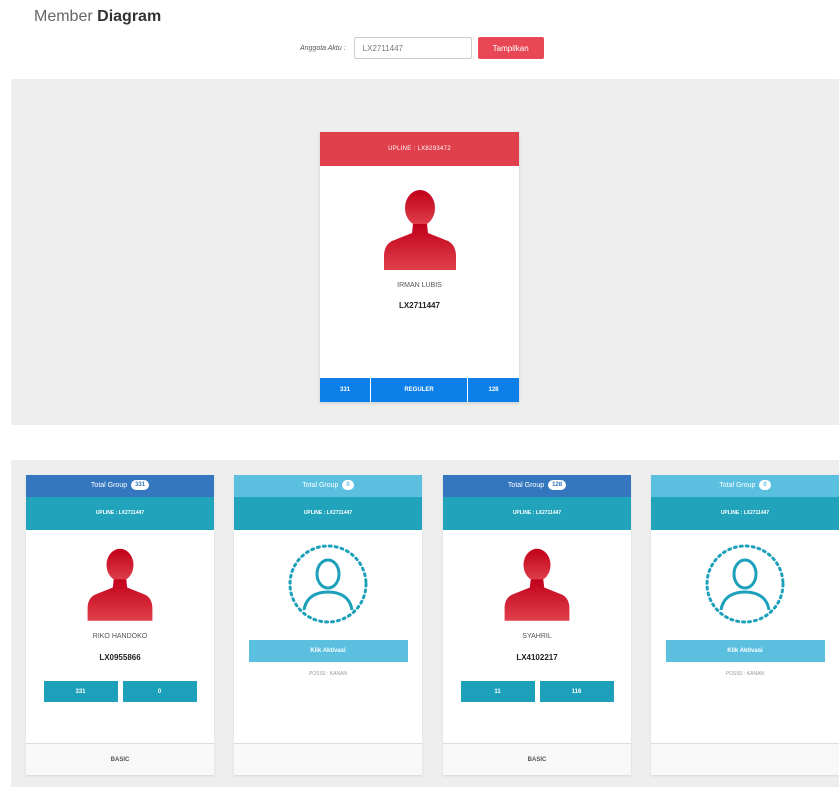  I want to click on member-name: SYAHRIL, so click(537, 636).